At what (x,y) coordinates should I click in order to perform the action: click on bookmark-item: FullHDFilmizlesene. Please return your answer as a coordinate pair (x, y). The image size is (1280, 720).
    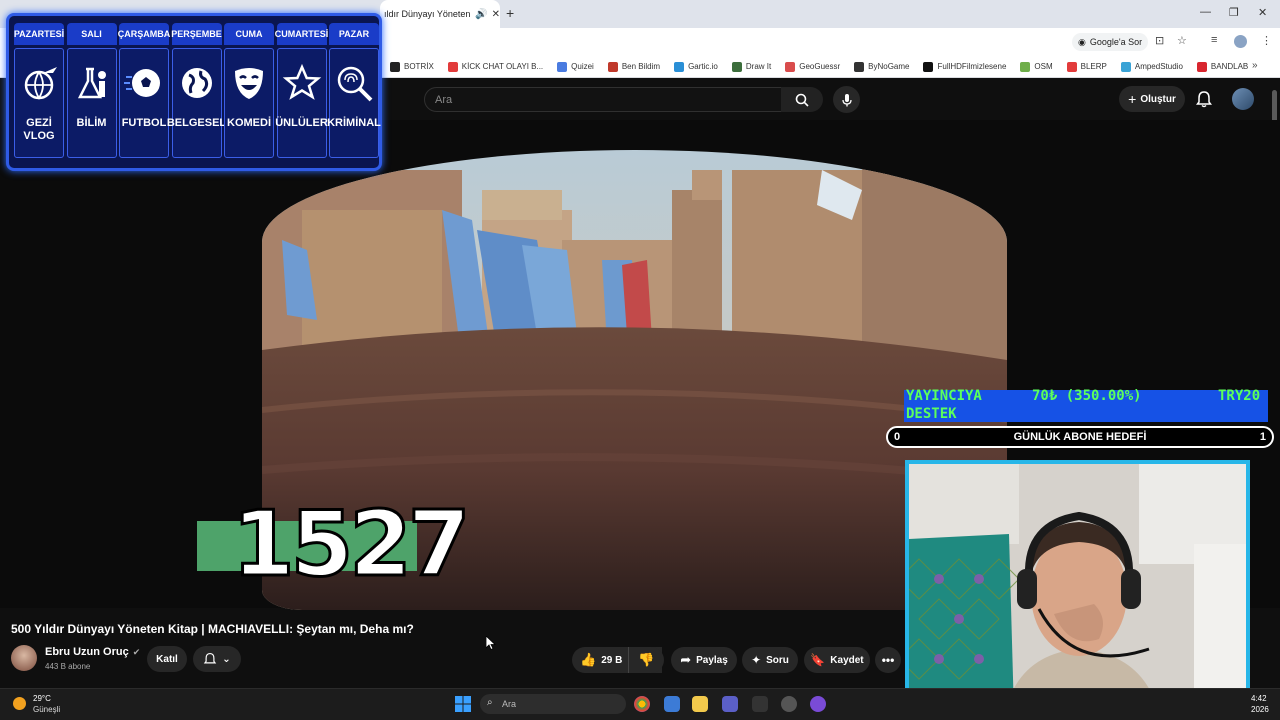
    Looking at the image, I should click on (964, 66).